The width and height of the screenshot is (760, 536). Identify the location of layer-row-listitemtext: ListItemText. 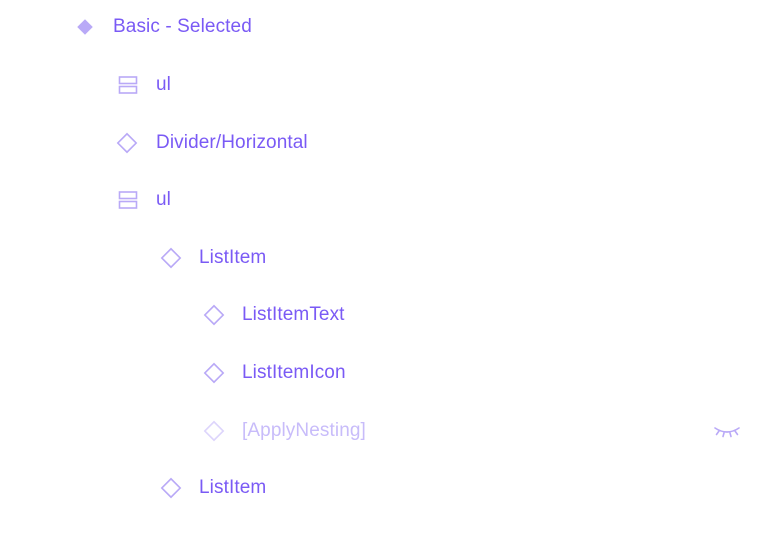
(380, 315).